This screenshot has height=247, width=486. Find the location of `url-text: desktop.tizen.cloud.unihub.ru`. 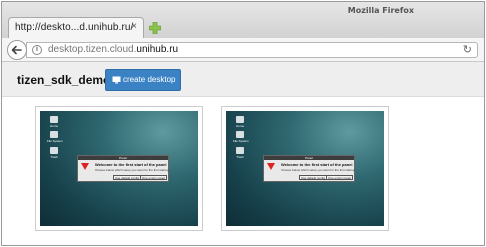

url-text: desktop.tizen.cloud.unihub.ru is located at coordinates (113, 49).